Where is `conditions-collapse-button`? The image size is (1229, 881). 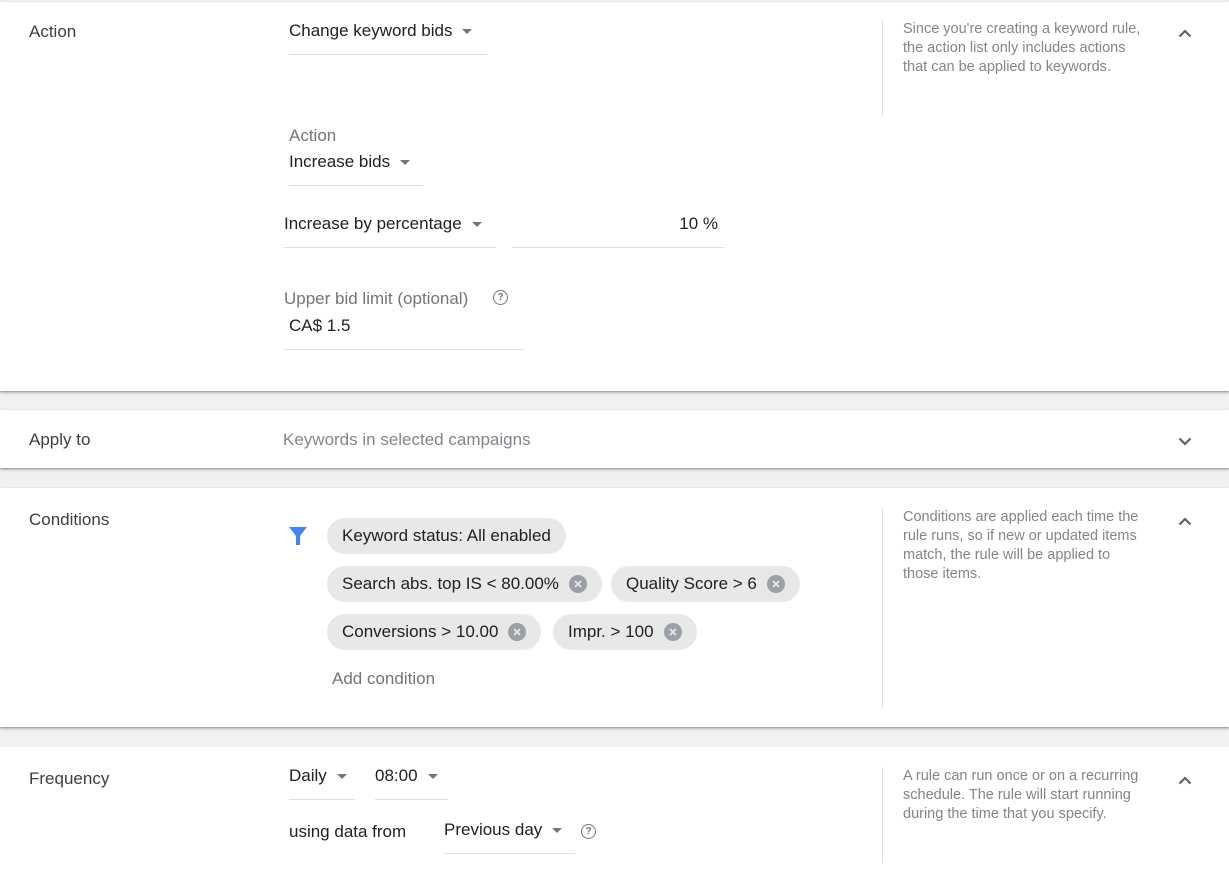
conditions-collapse-button is located at coordinates (1185, 521).